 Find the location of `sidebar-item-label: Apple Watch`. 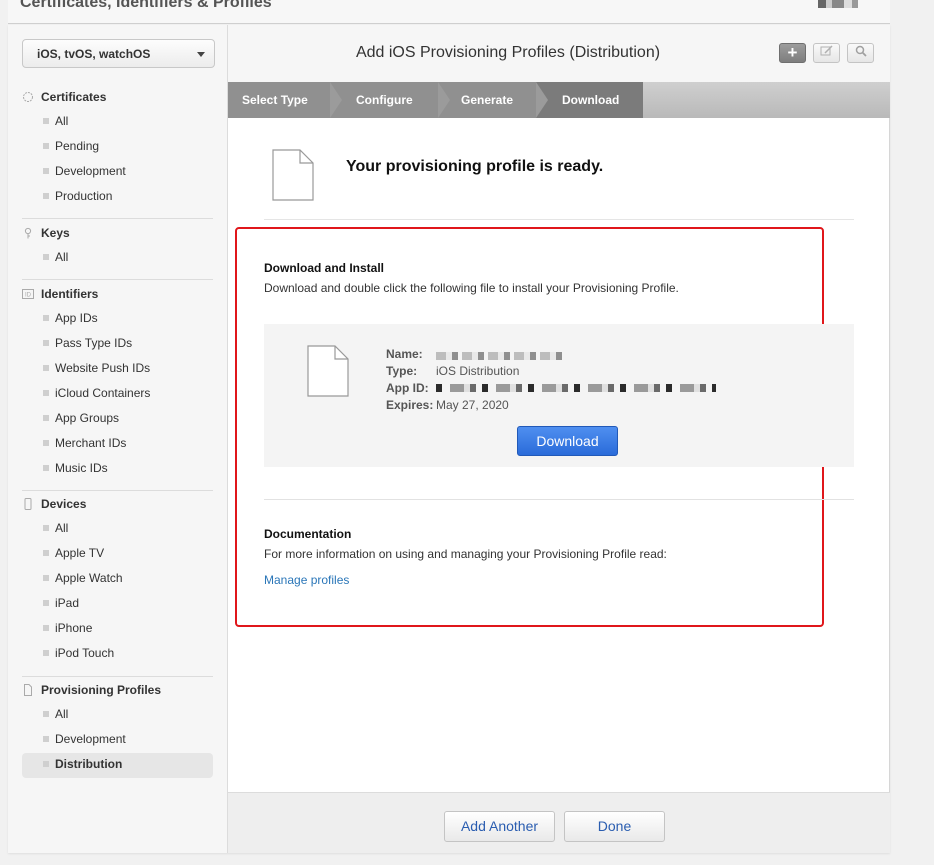

sidebar-item-label: Apple Watch is located at coordinates (89, 578).